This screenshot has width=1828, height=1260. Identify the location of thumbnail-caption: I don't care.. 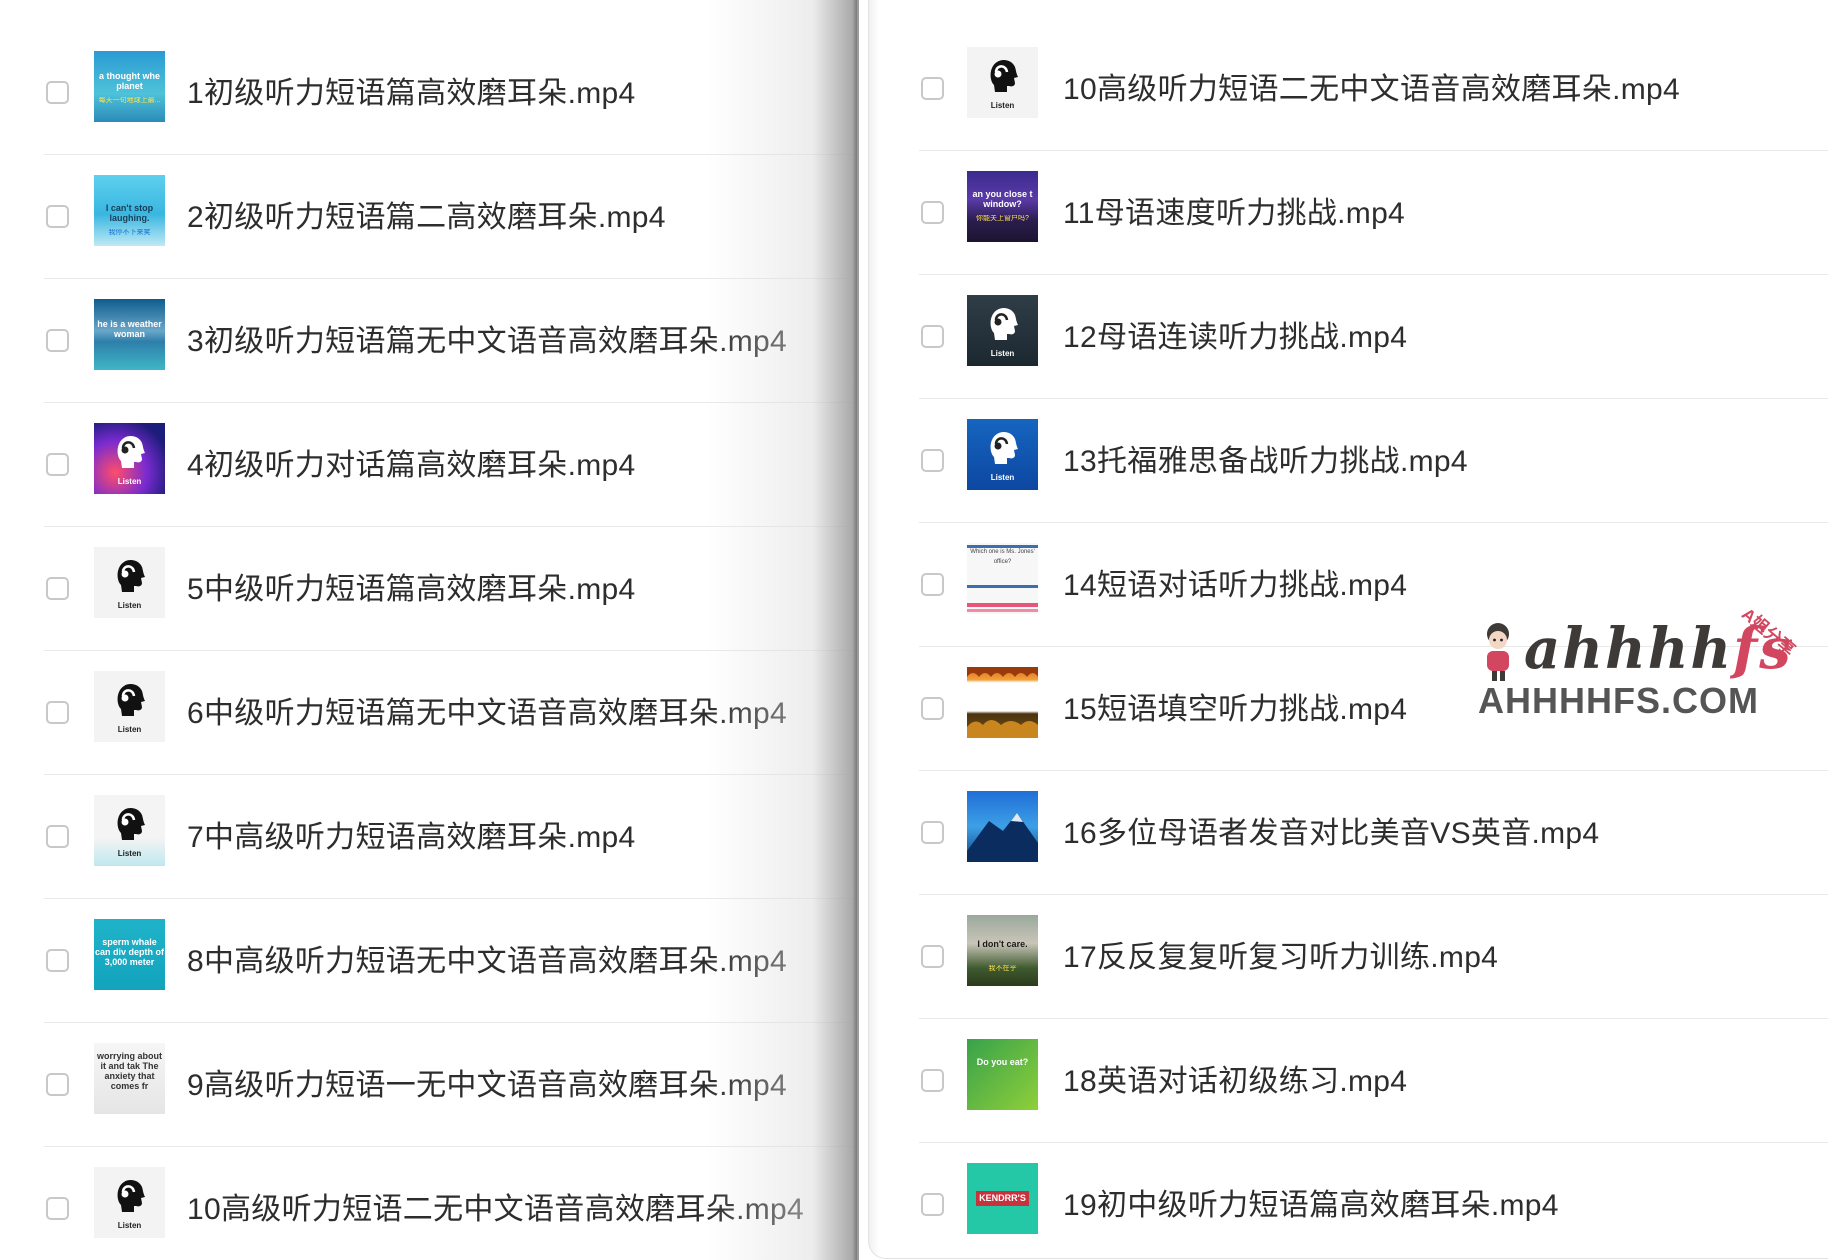
(1002, 944).